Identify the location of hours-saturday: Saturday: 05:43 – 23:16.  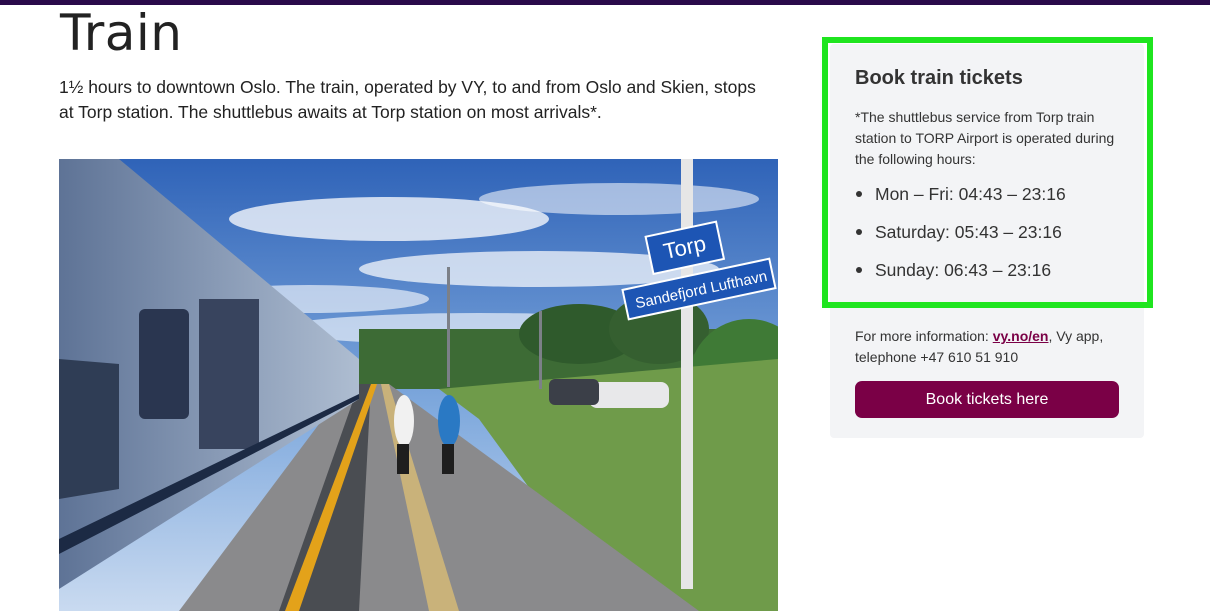
(960, 238).